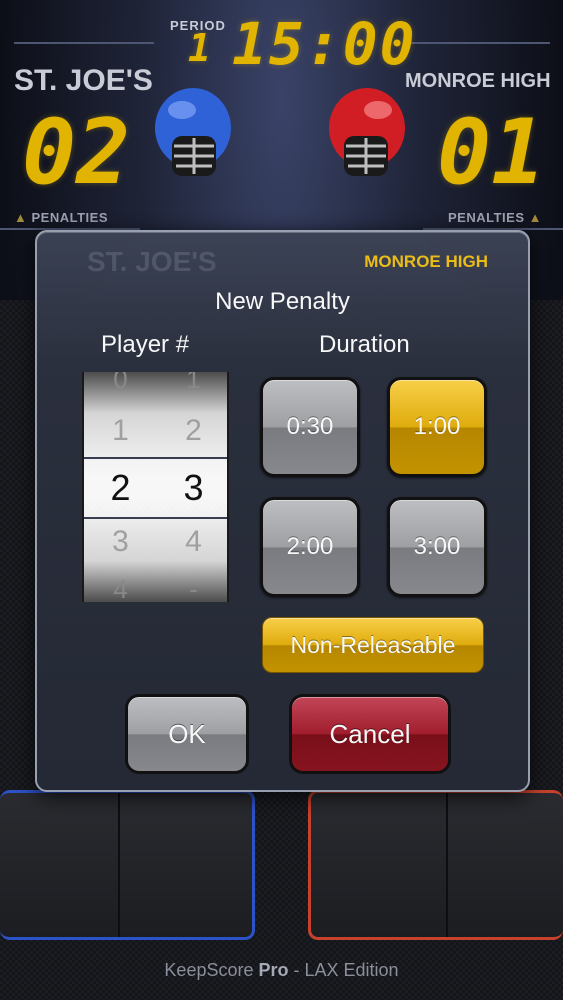 The height and width of the screenshot is (1000, 563). Describe the element at coordinates (120, 542) in the screenshot. I see `picker-item: 3` at that location.